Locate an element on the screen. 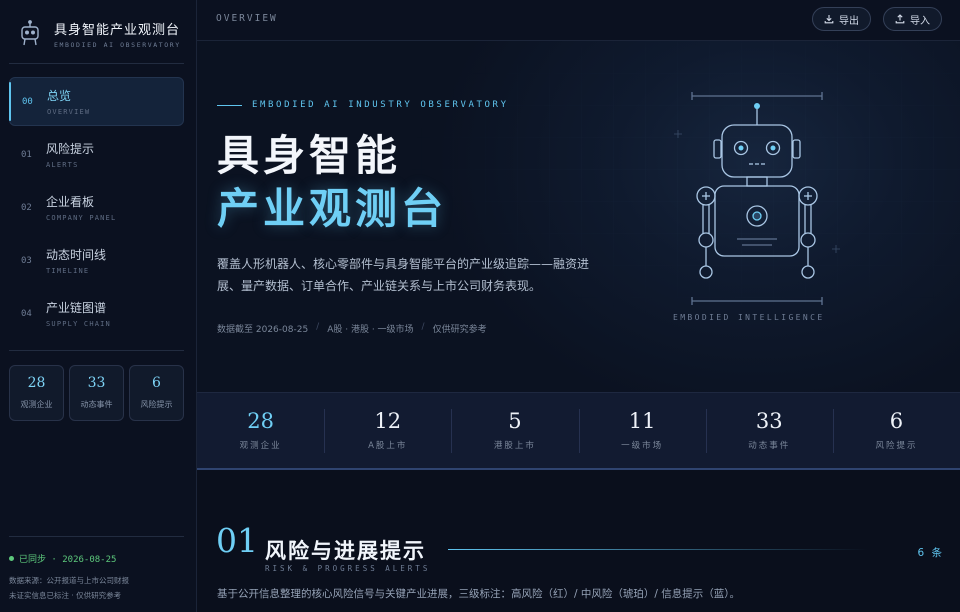 This screenshot has width=960, height=612. sidebar-item-timeline: 03 动态时间线 TIMELINE is located at coordinates (96, 260).